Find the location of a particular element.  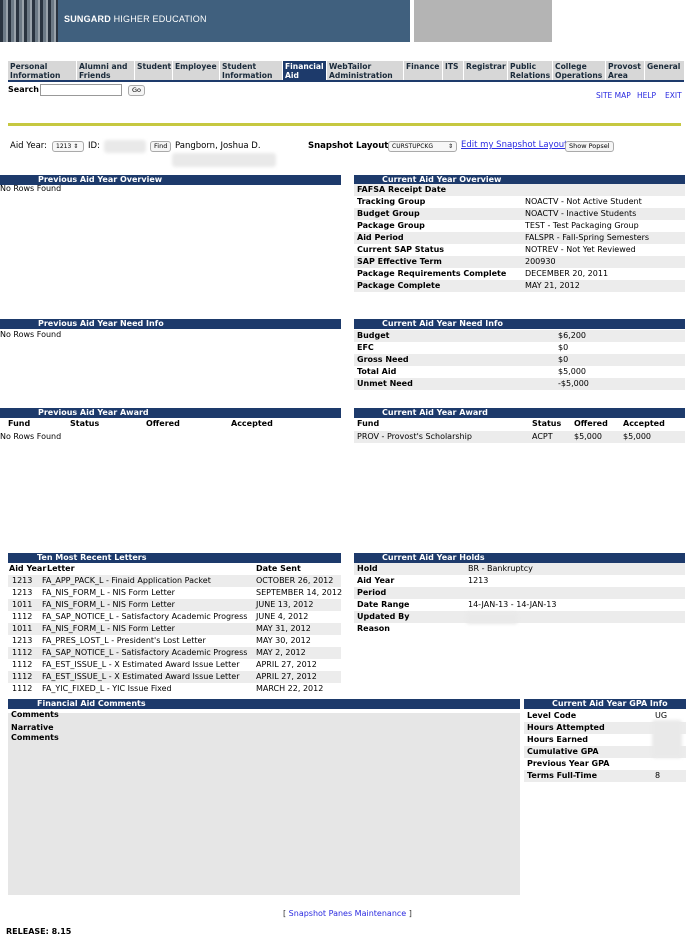

exit-link: EXIT is located at coordinates (673, 95).